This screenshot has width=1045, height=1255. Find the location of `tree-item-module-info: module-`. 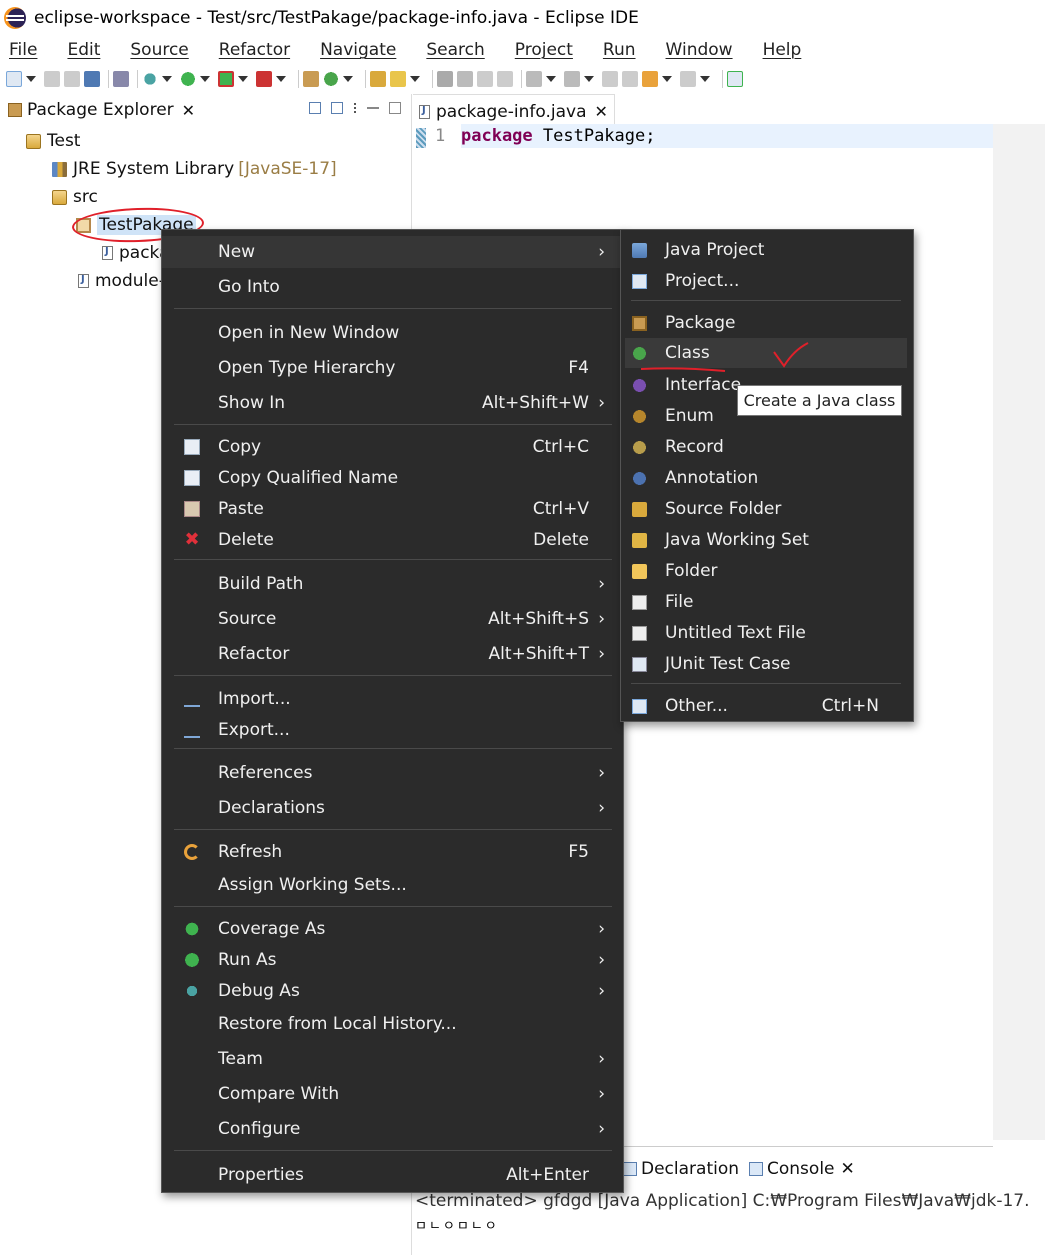

tree-item-module-info: module- is located at coordinates (121, 281).